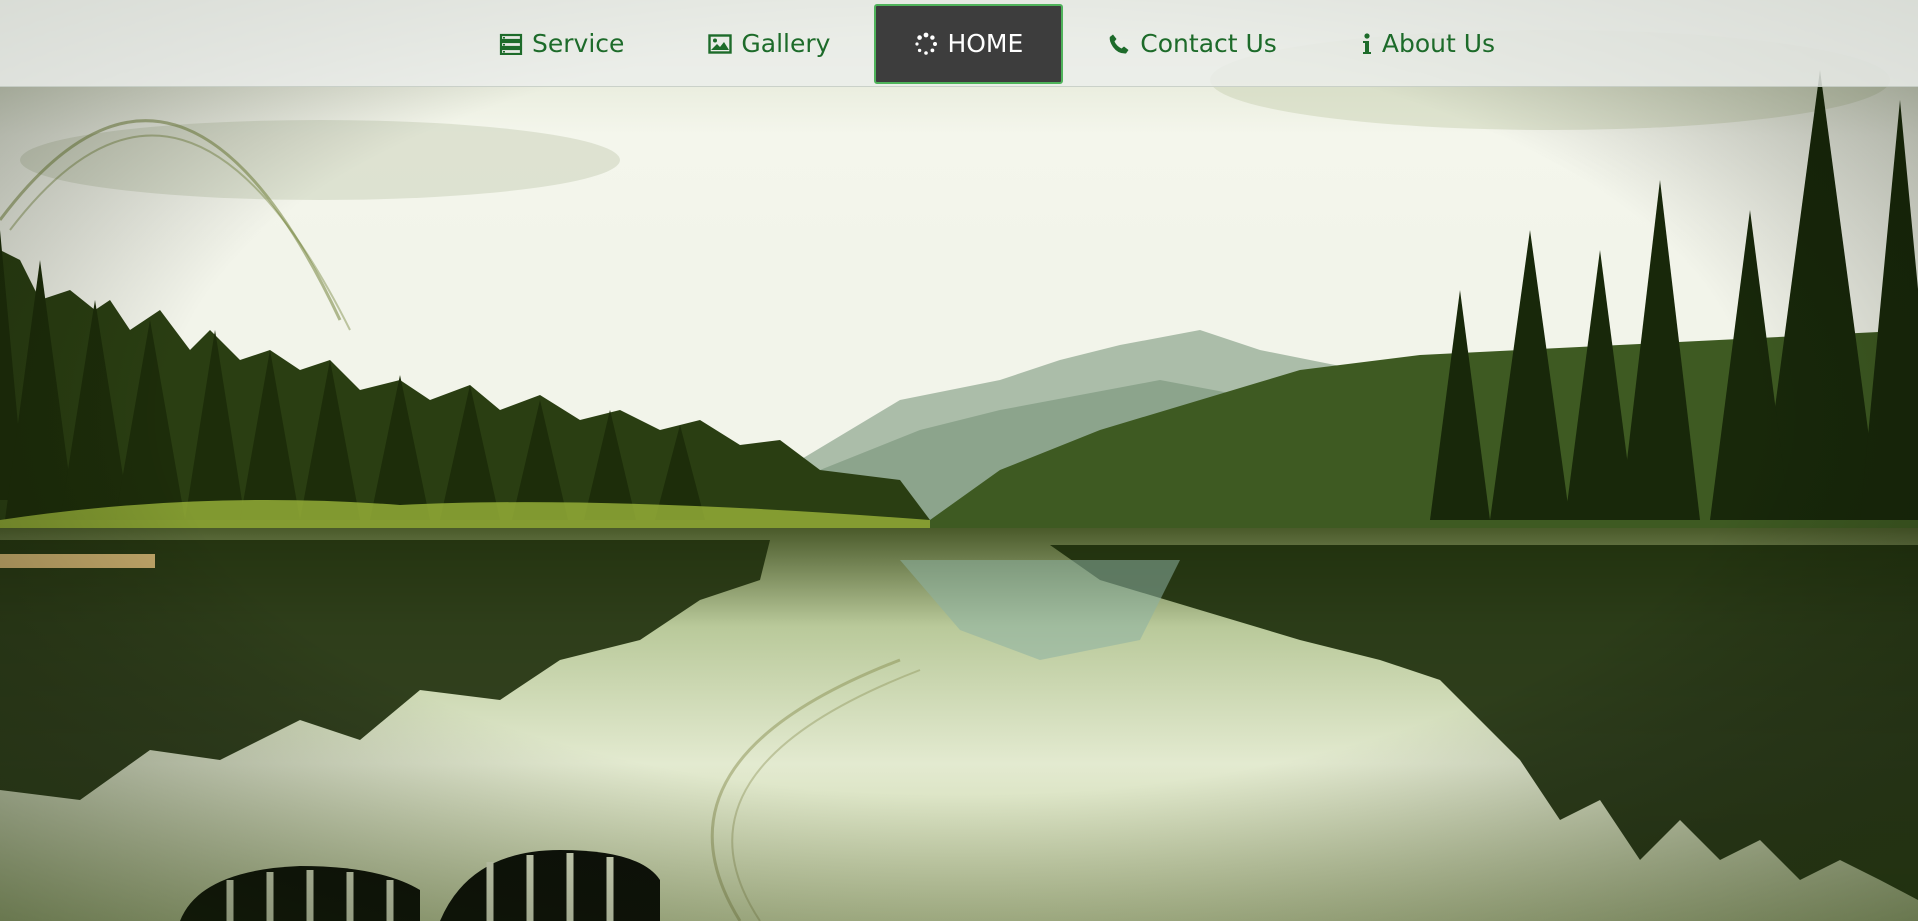 This screenshot has height=921, width=1918. What do you see at coordinates (1438, 43) in the screenshot?
I see `nav-item-label: About Us` at bounding box center [1438, 43].